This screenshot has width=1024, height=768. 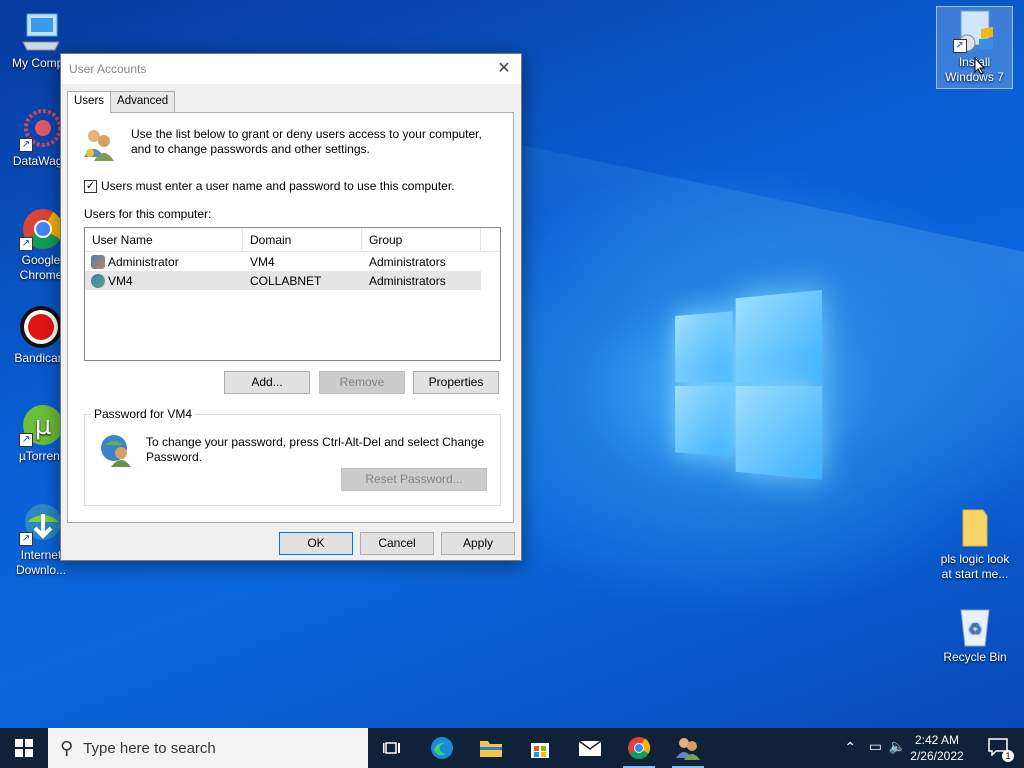 What do you see at coordinates (148, 214) in the screenshot?
I see `users-list-label: Users for this computer:` at bounding box center [148, 214].